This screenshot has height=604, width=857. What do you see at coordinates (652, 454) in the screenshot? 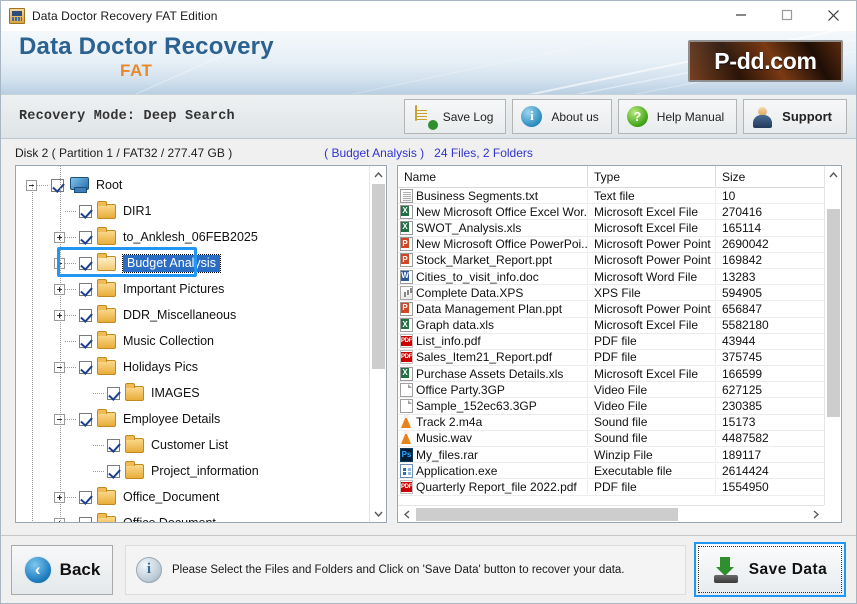
I see `file-type: Winzip File` at bounding box center [652, 454].